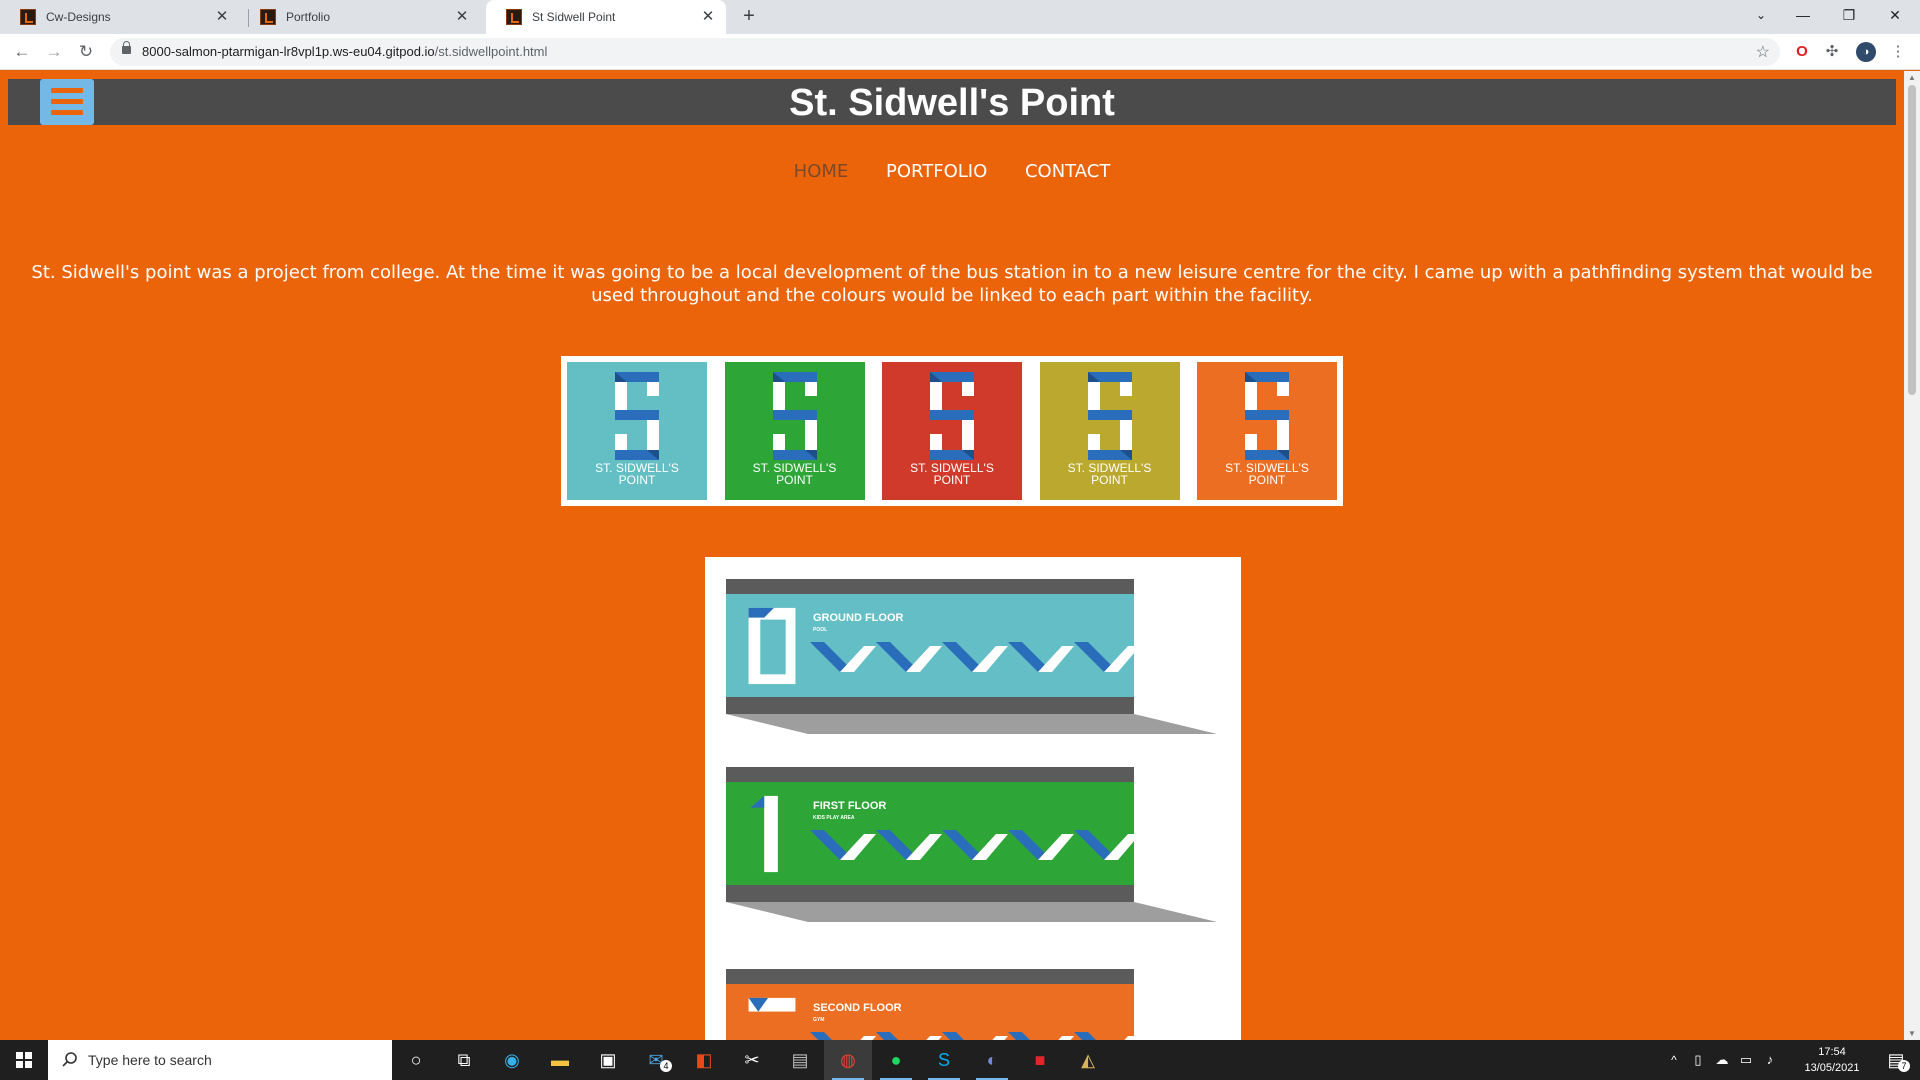  I want to click on hamburger-menu-button, so click(67, 102).